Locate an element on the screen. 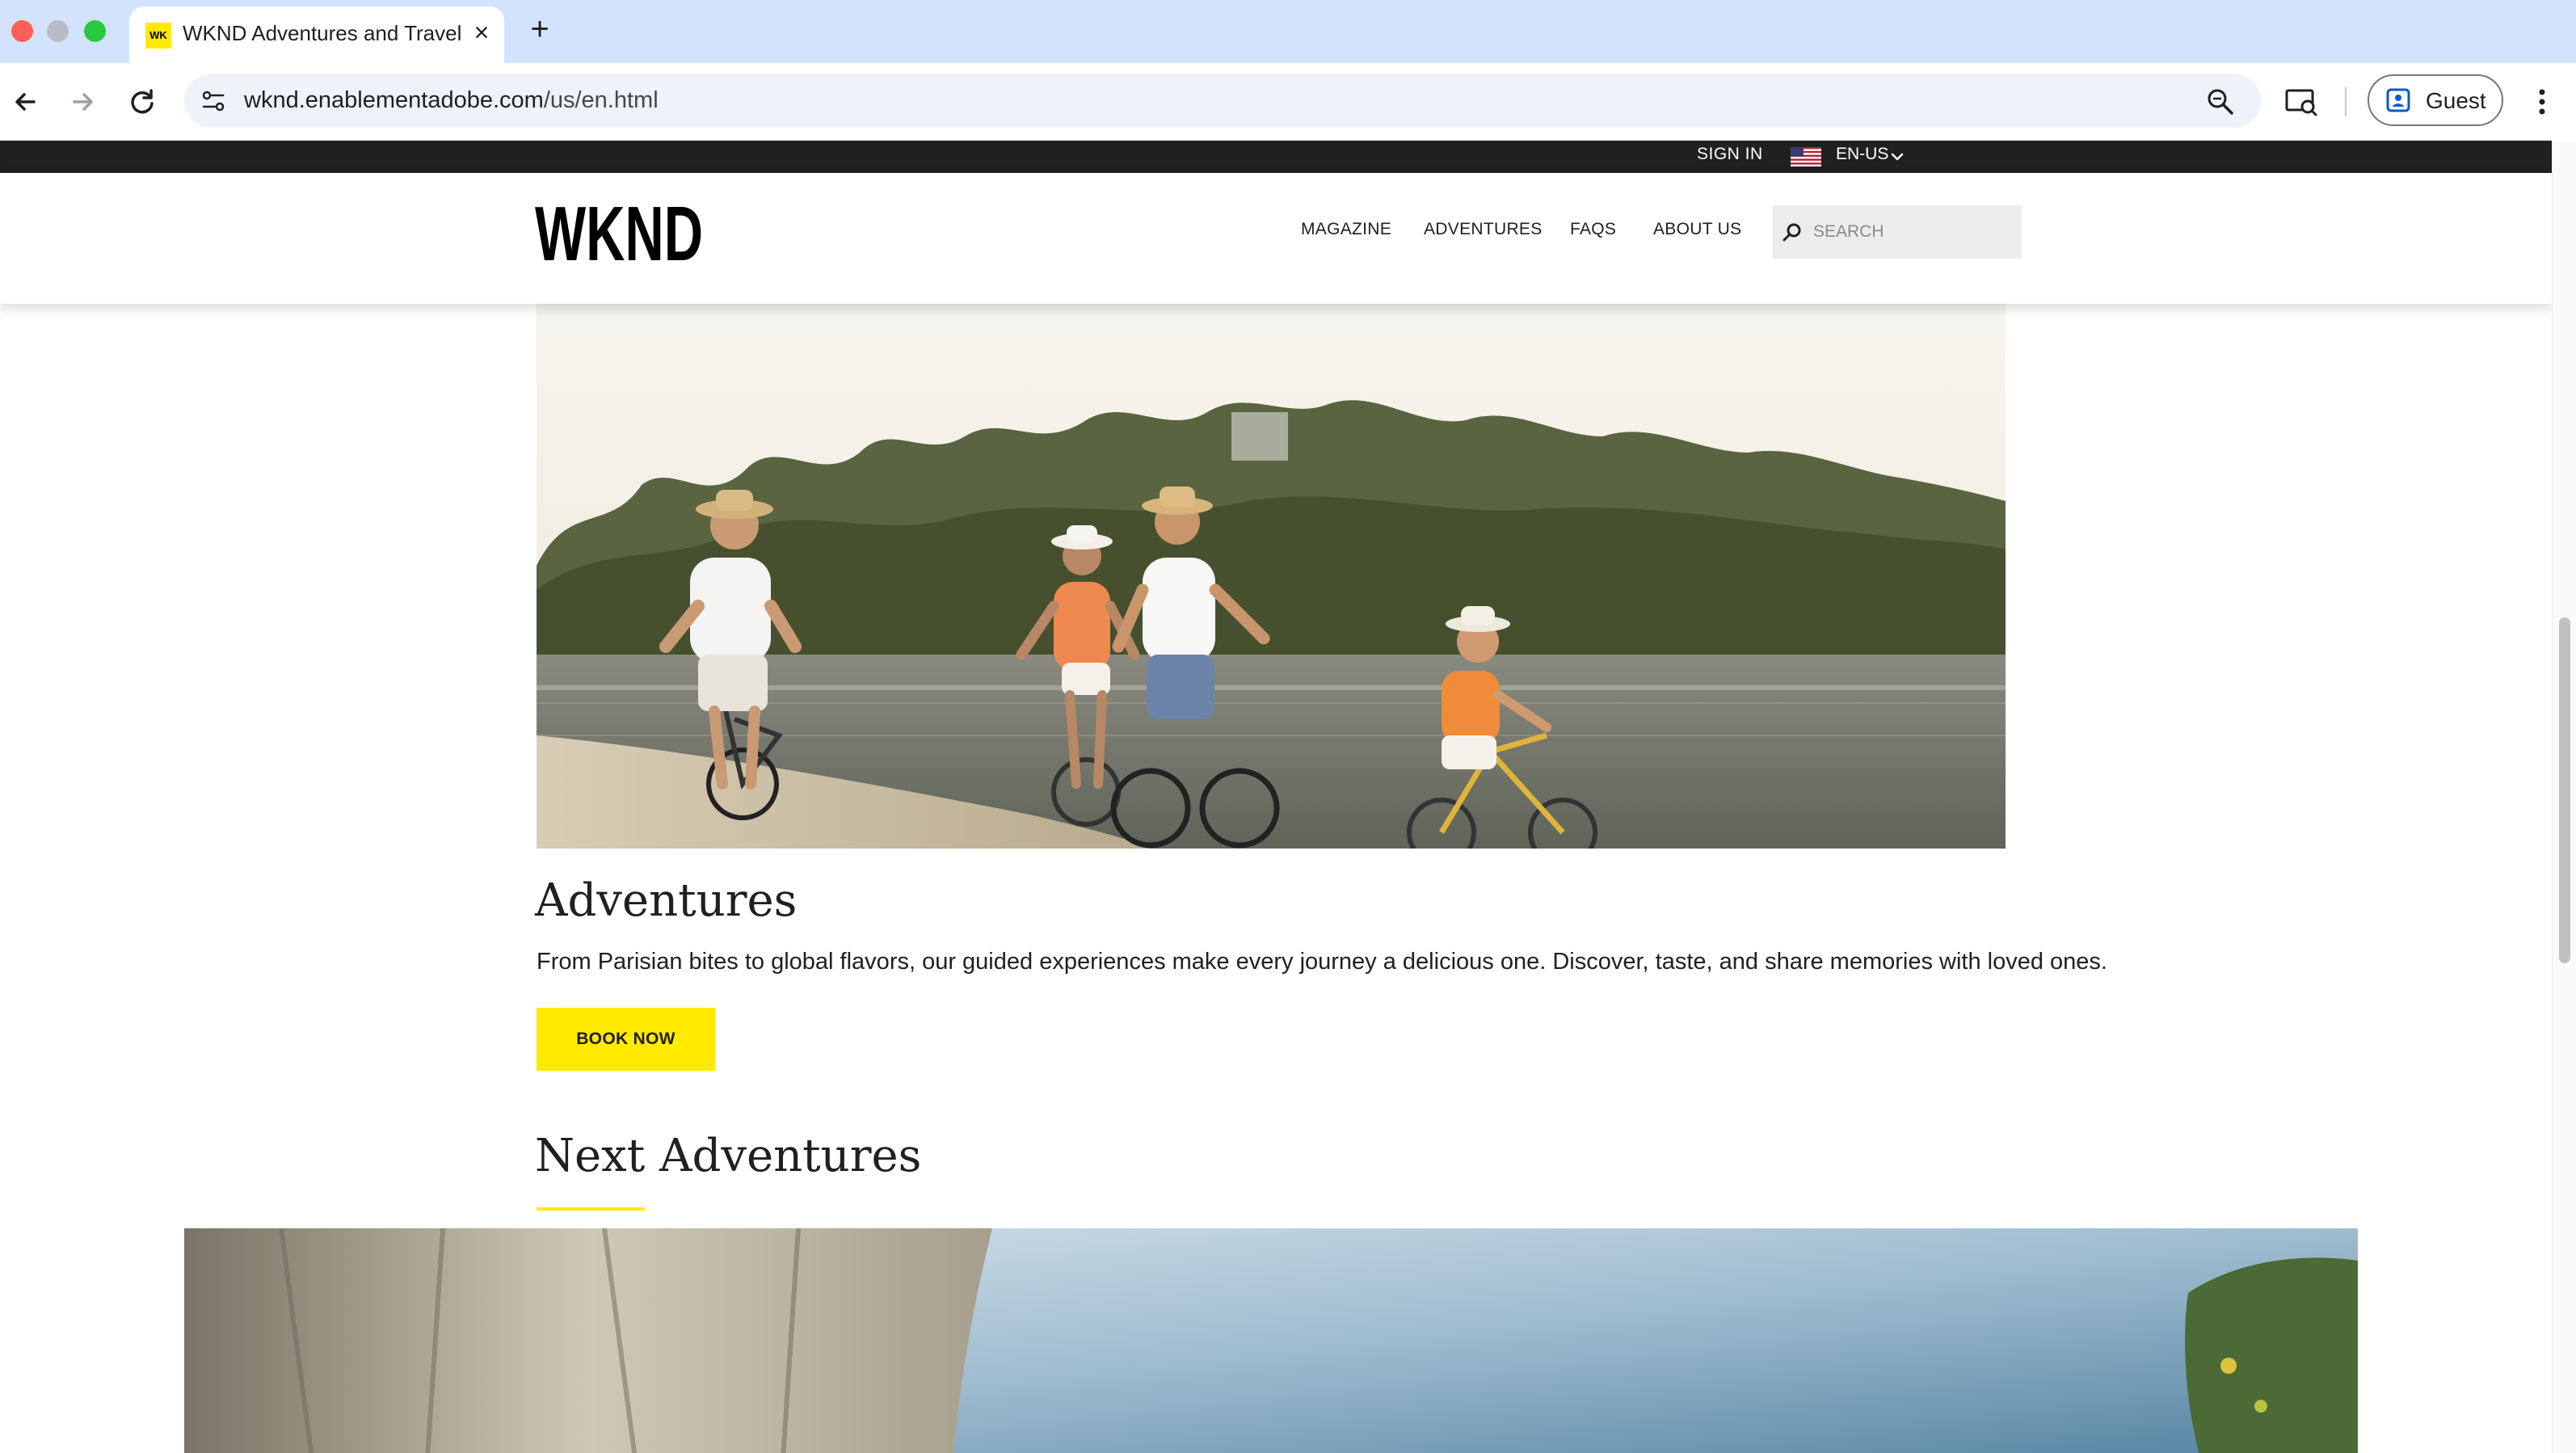 The width and height of the screenshot is (2576, 1453). chevron-down-icon is located at coordinates (1897, 157).